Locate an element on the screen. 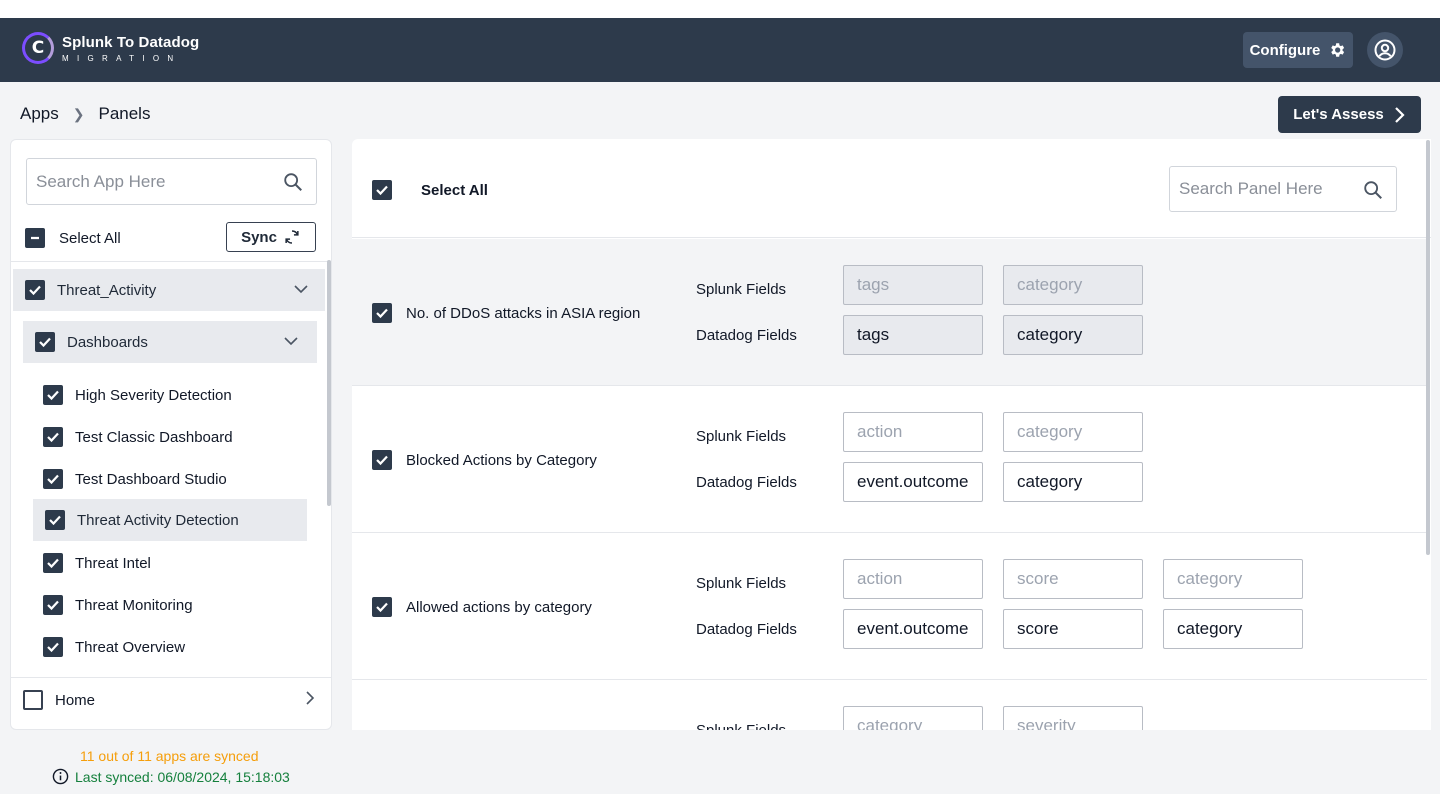  logo-mark: C is located at coordinates (38, 48).